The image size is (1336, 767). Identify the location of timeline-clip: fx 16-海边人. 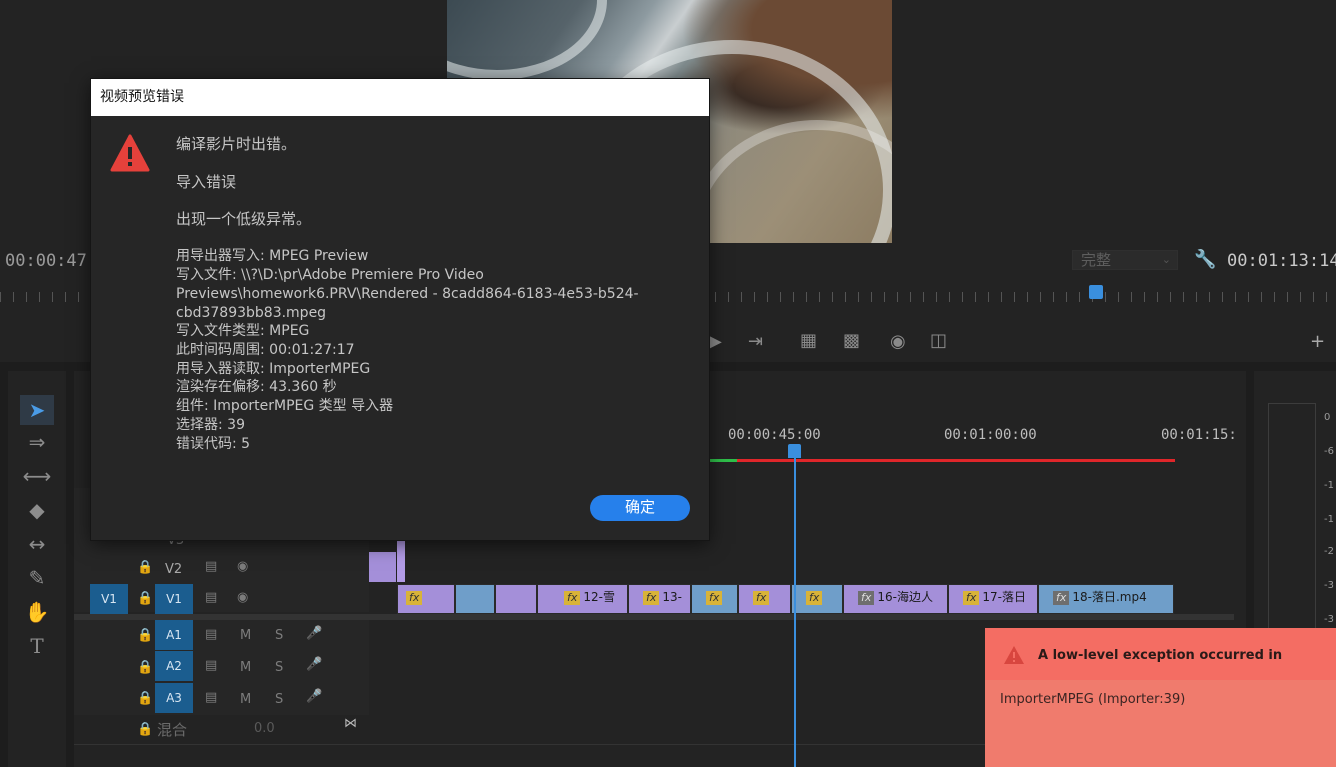
(895, 599).